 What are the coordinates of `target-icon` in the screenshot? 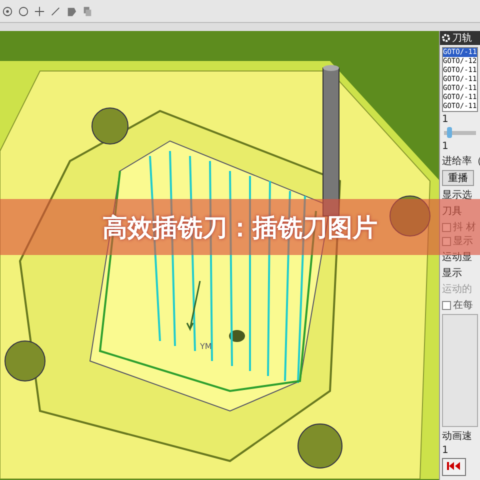 It's located at (7, 11).